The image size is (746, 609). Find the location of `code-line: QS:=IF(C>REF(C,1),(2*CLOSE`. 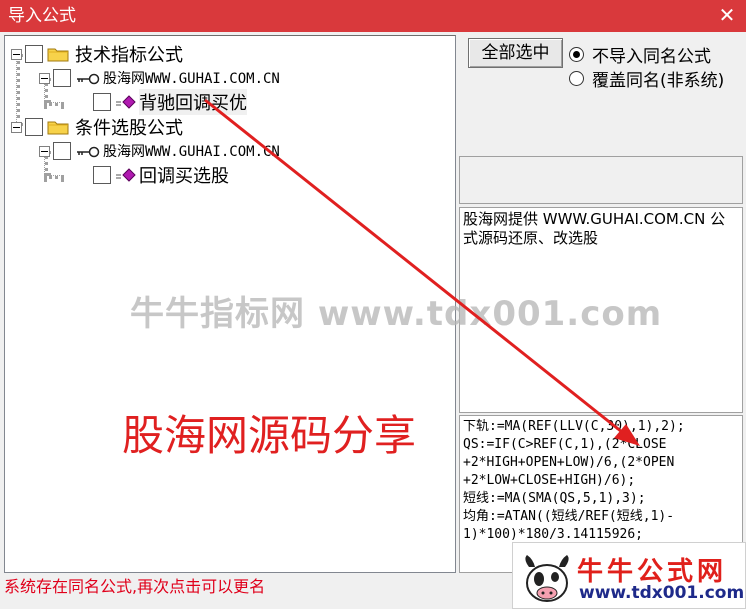

code-line: QS:=IF(C>REF(C,1),(2*CLOSE is located at coordinates (565, 444).